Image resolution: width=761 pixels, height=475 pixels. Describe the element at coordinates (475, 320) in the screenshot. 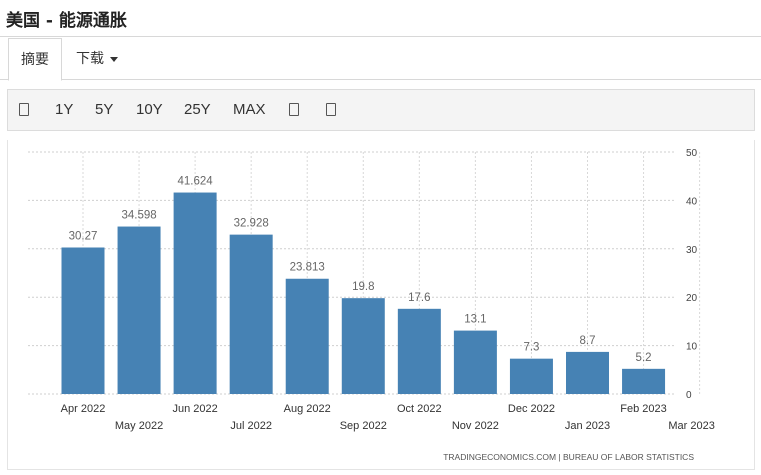

I see `bar-value-label: 13.1` at that location.